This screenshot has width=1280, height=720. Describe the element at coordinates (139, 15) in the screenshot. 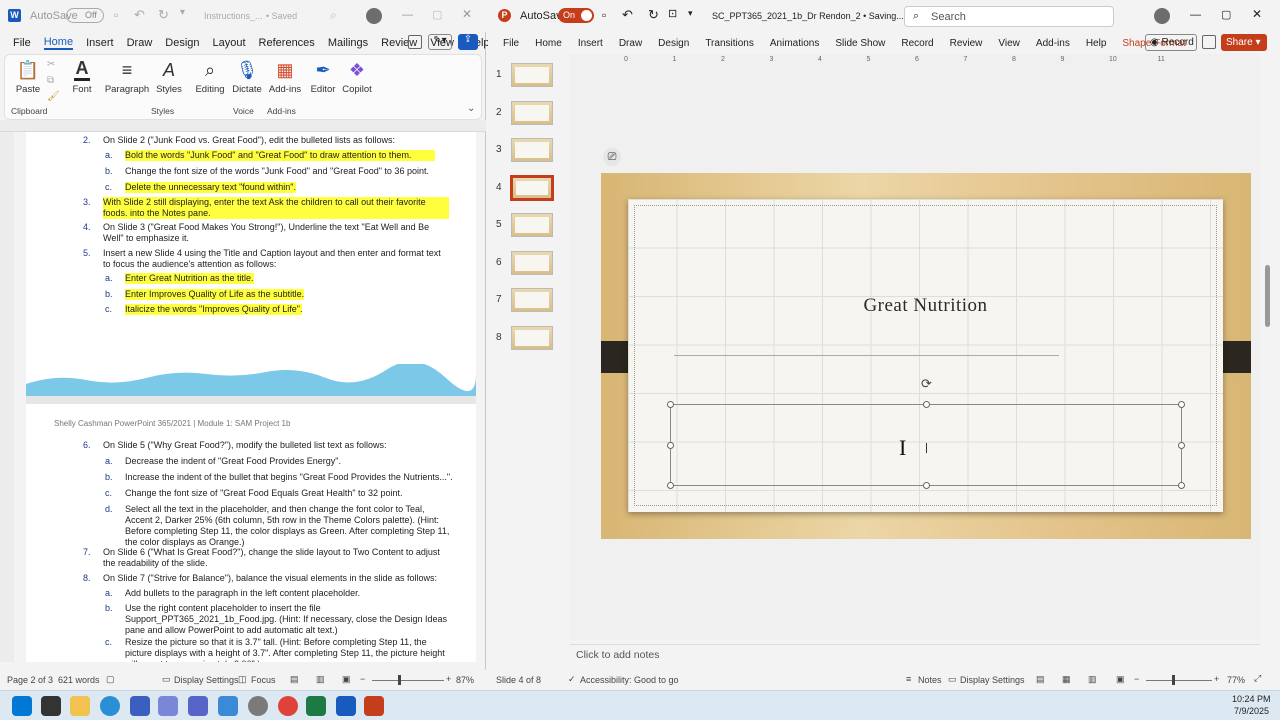

I see `undo-icon: ↶` at that location.